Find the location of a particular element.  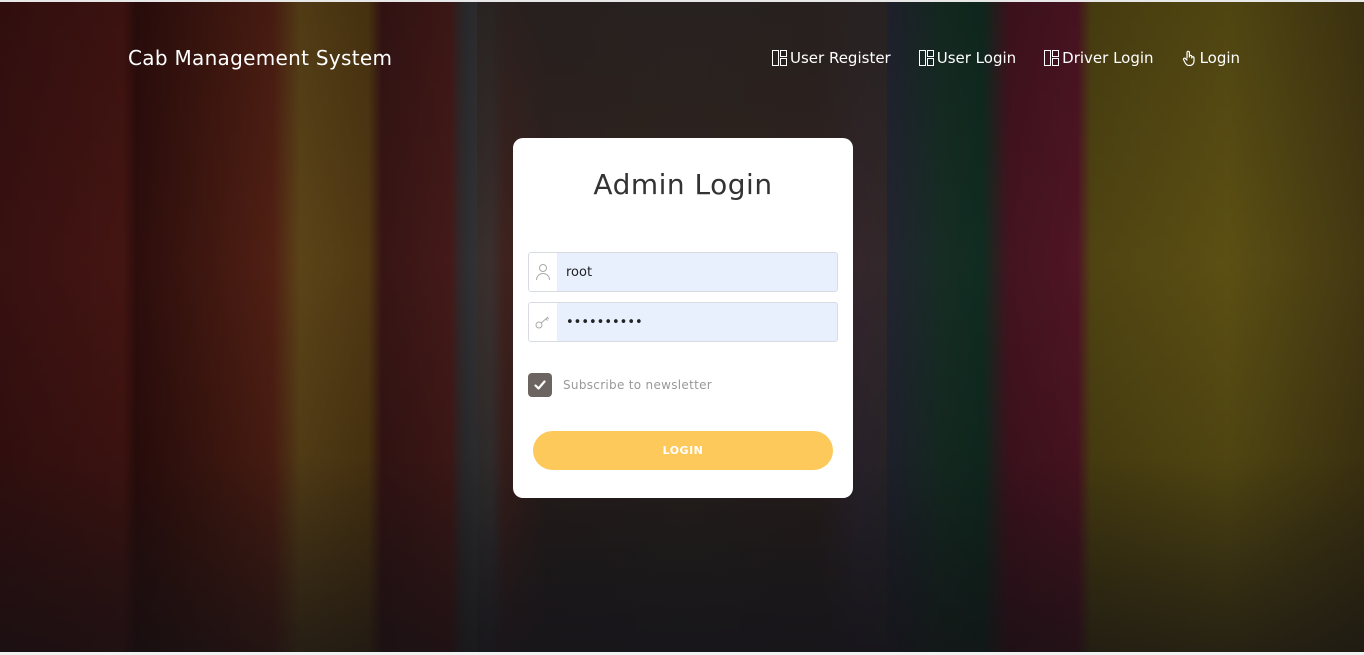

nav-driver-login: Driver Login is located at coordinates (1099, 58).